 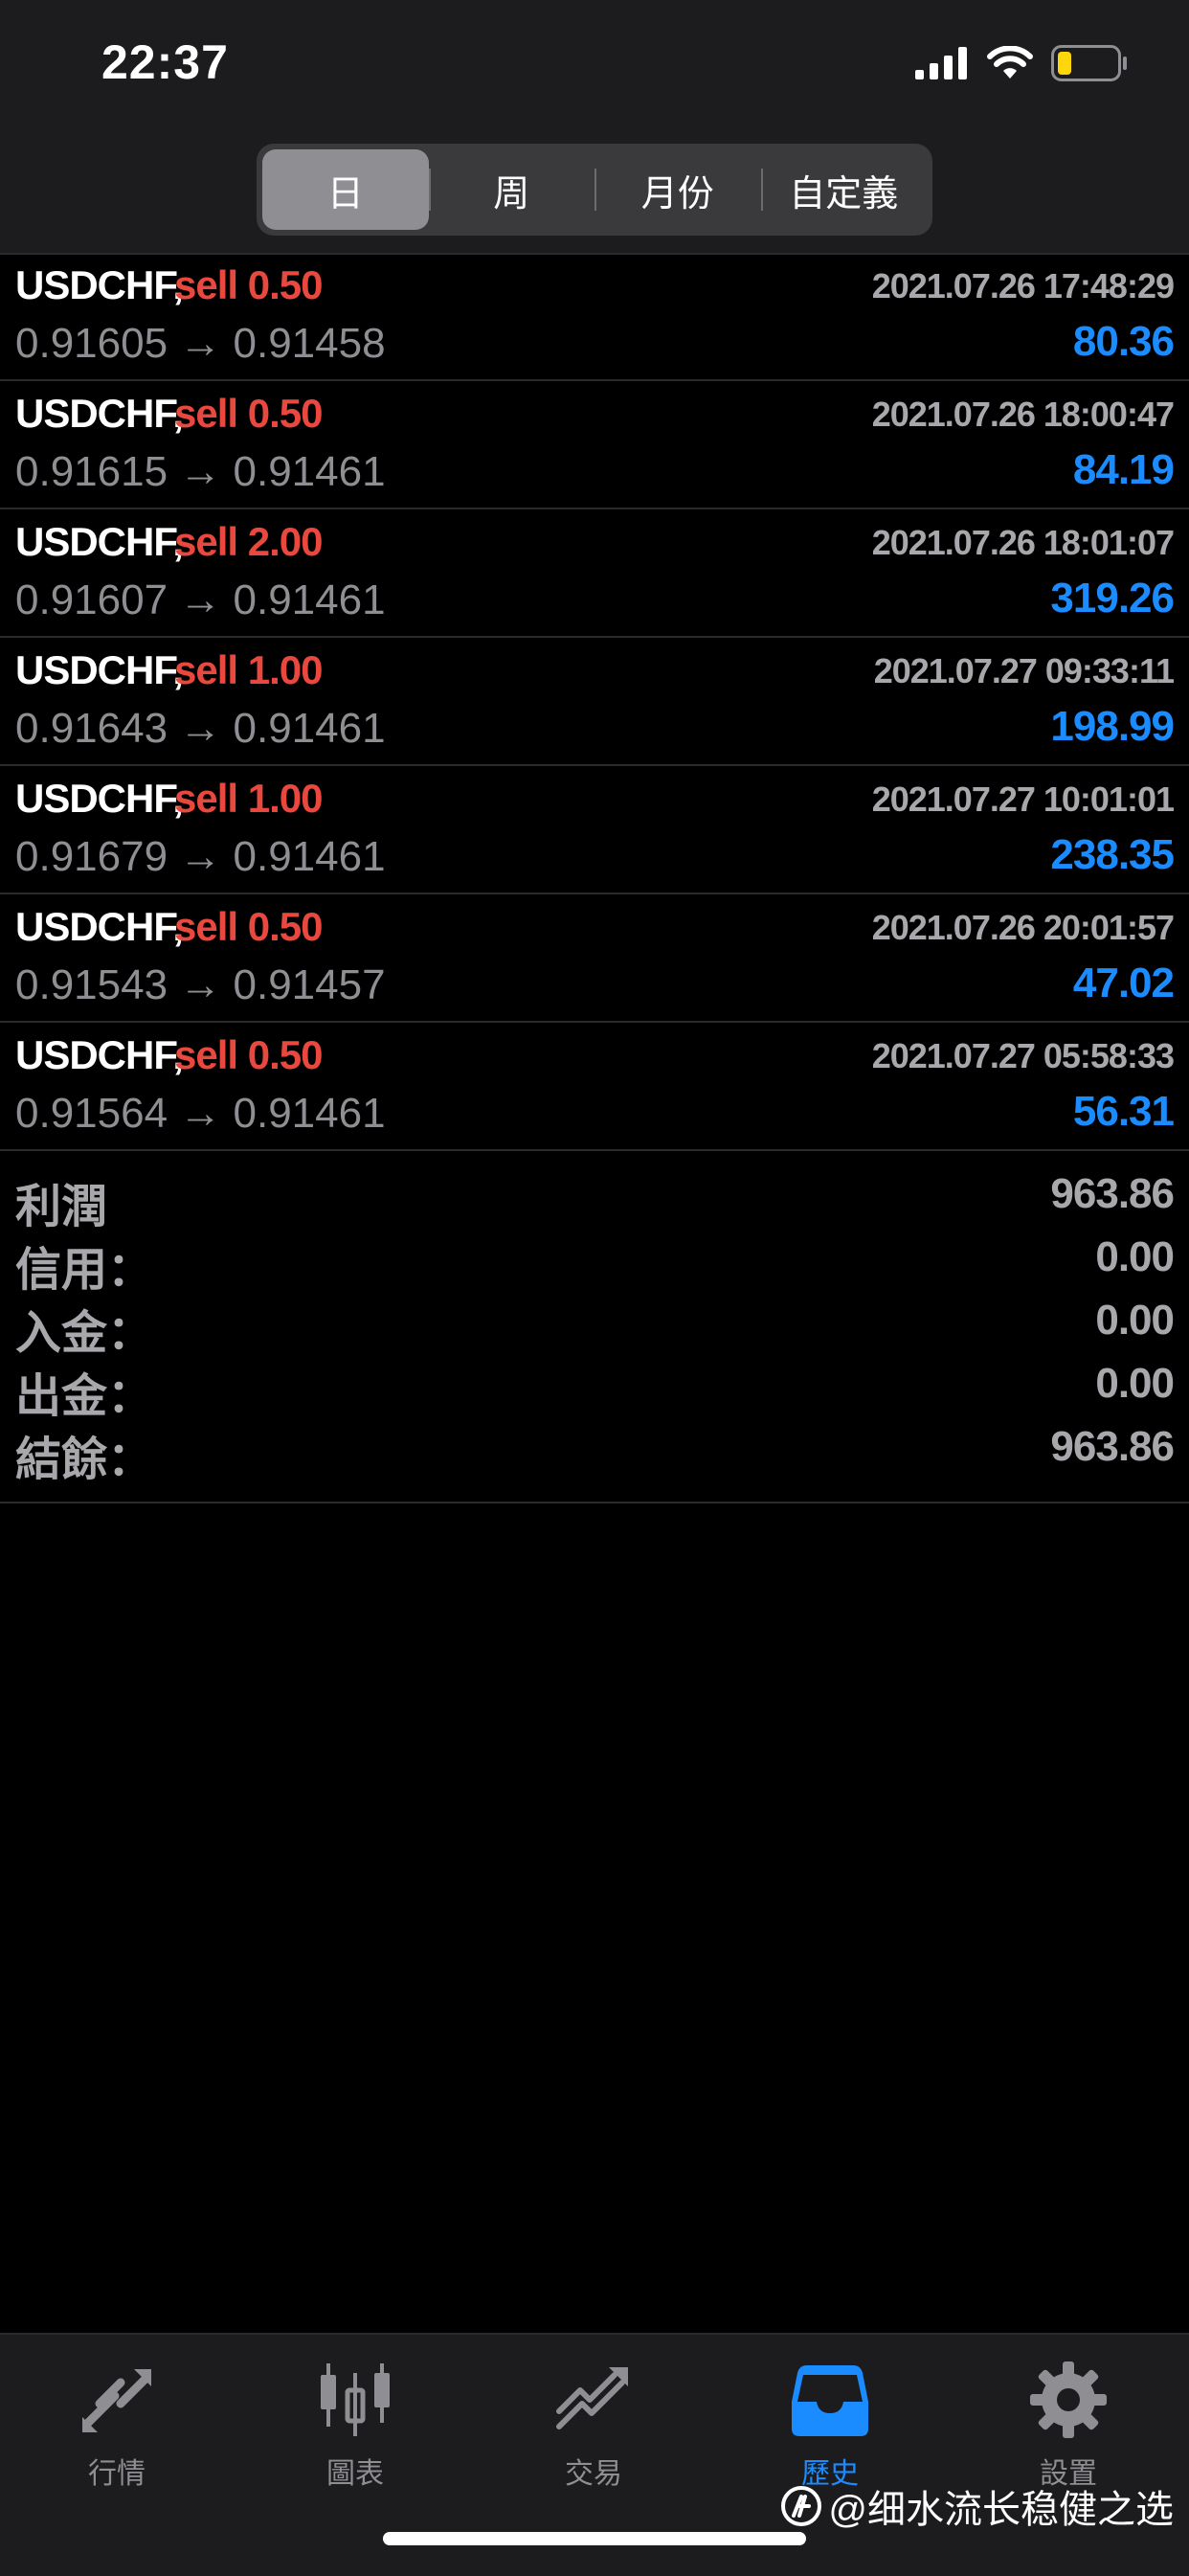 I want to click on trade-line-icon, so click(x=592, y=2398).